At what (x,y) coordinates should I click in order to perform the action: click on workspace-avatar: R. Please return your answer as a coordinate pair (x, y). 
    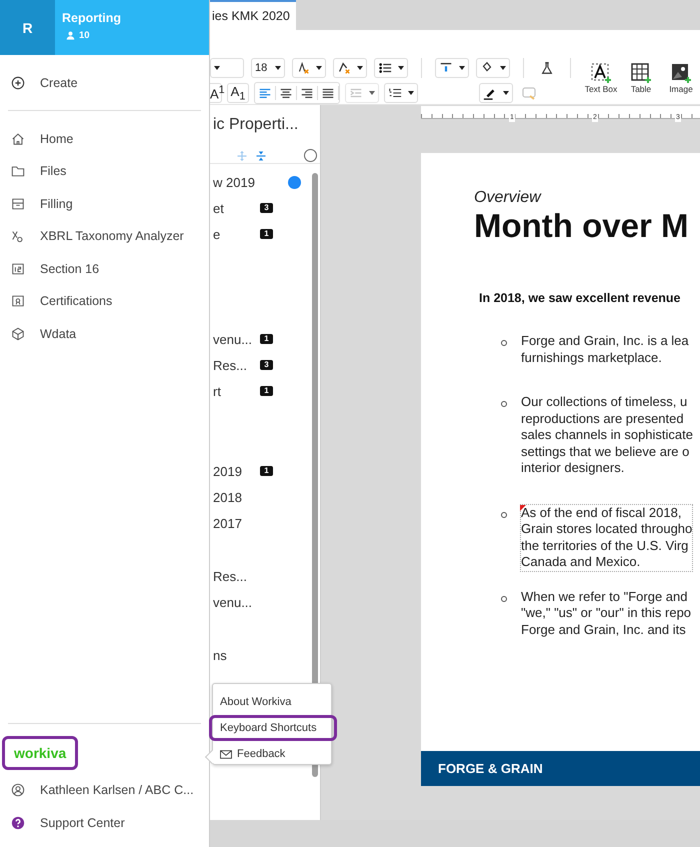
    Looking at the image, I should click on (27, 27).